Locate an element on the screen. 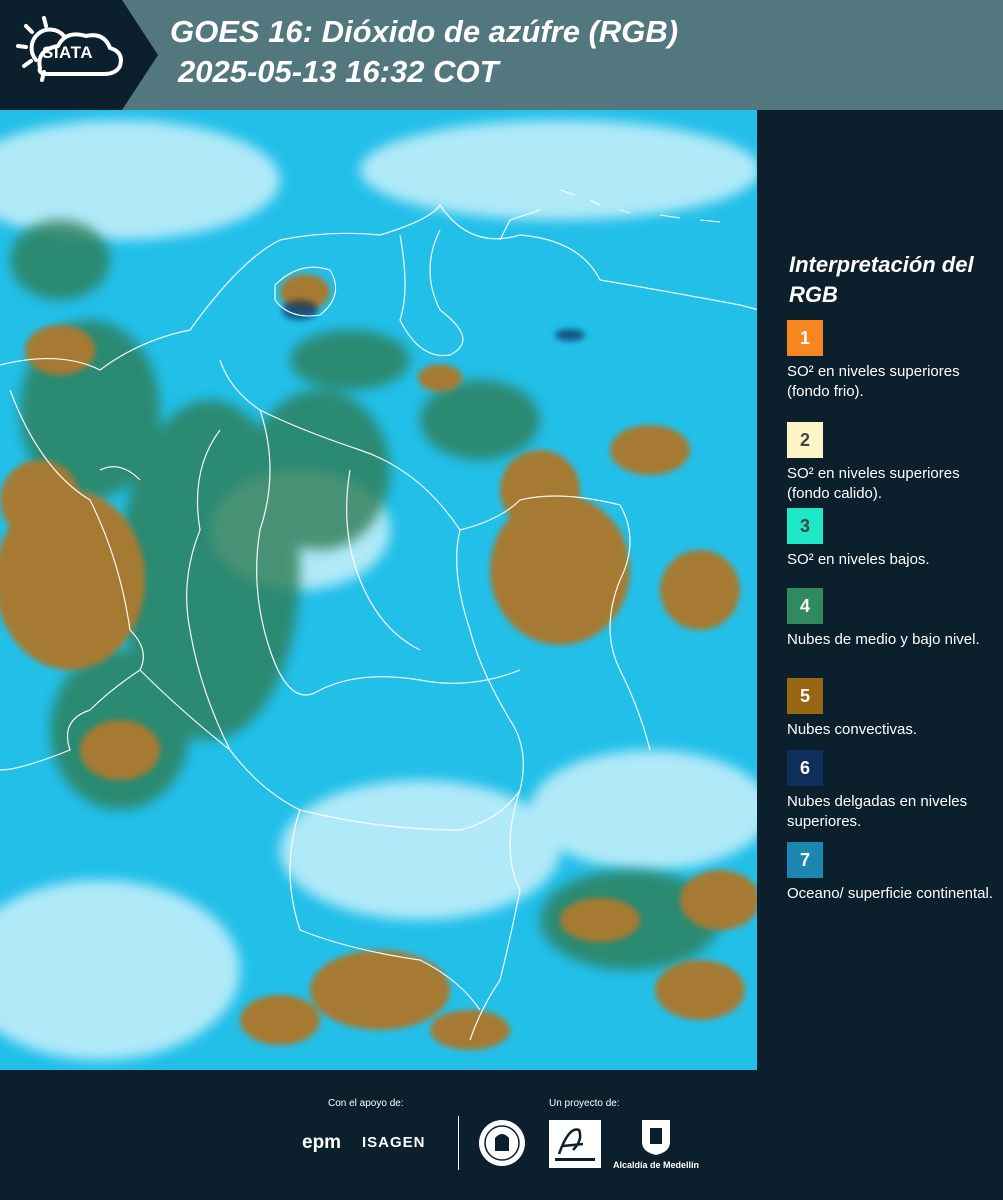 This screenshot has width=1003, height=1200. legend-label: Nubes convectivas. is located at coordinates (852, 729).